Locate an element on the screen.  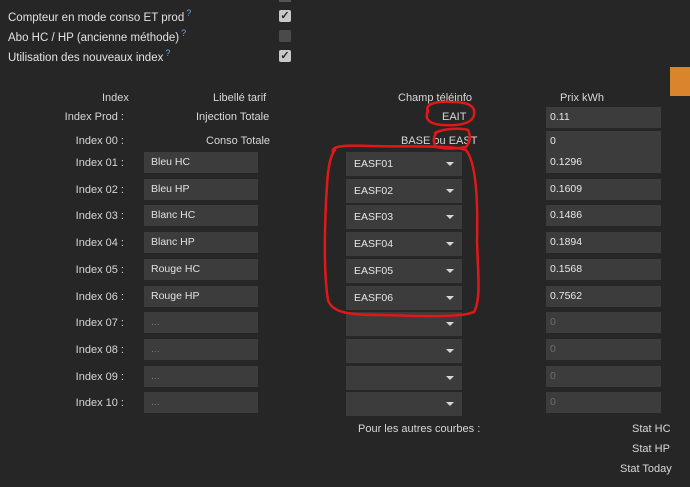
prix-input: 0.1894 is located at coordinates (603, 242).